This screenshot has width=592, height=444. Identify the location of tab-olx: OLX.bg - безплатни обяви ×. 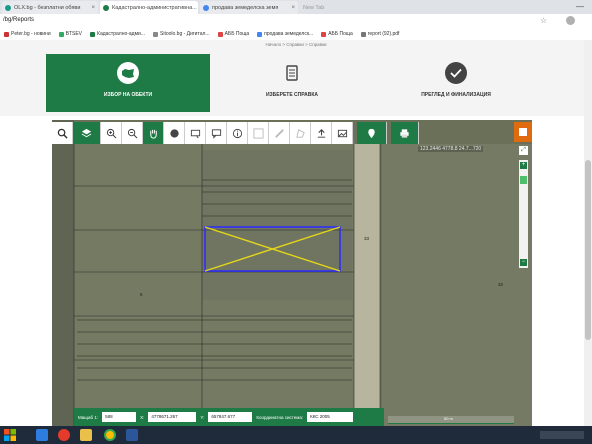
(50, 7).